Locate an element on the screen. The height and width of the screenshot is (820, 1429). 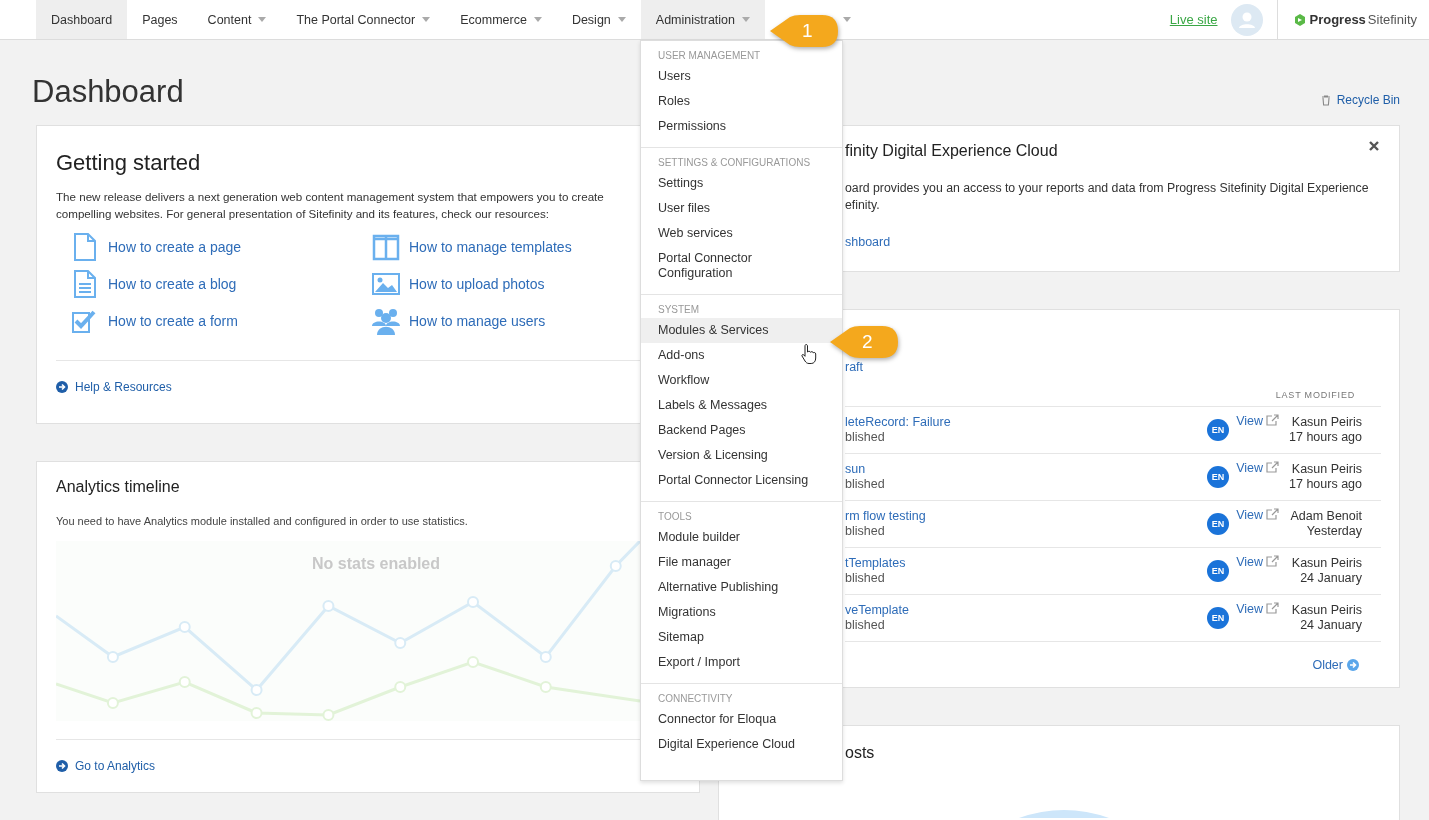
caret-icon is located at coordinates (847, 19).